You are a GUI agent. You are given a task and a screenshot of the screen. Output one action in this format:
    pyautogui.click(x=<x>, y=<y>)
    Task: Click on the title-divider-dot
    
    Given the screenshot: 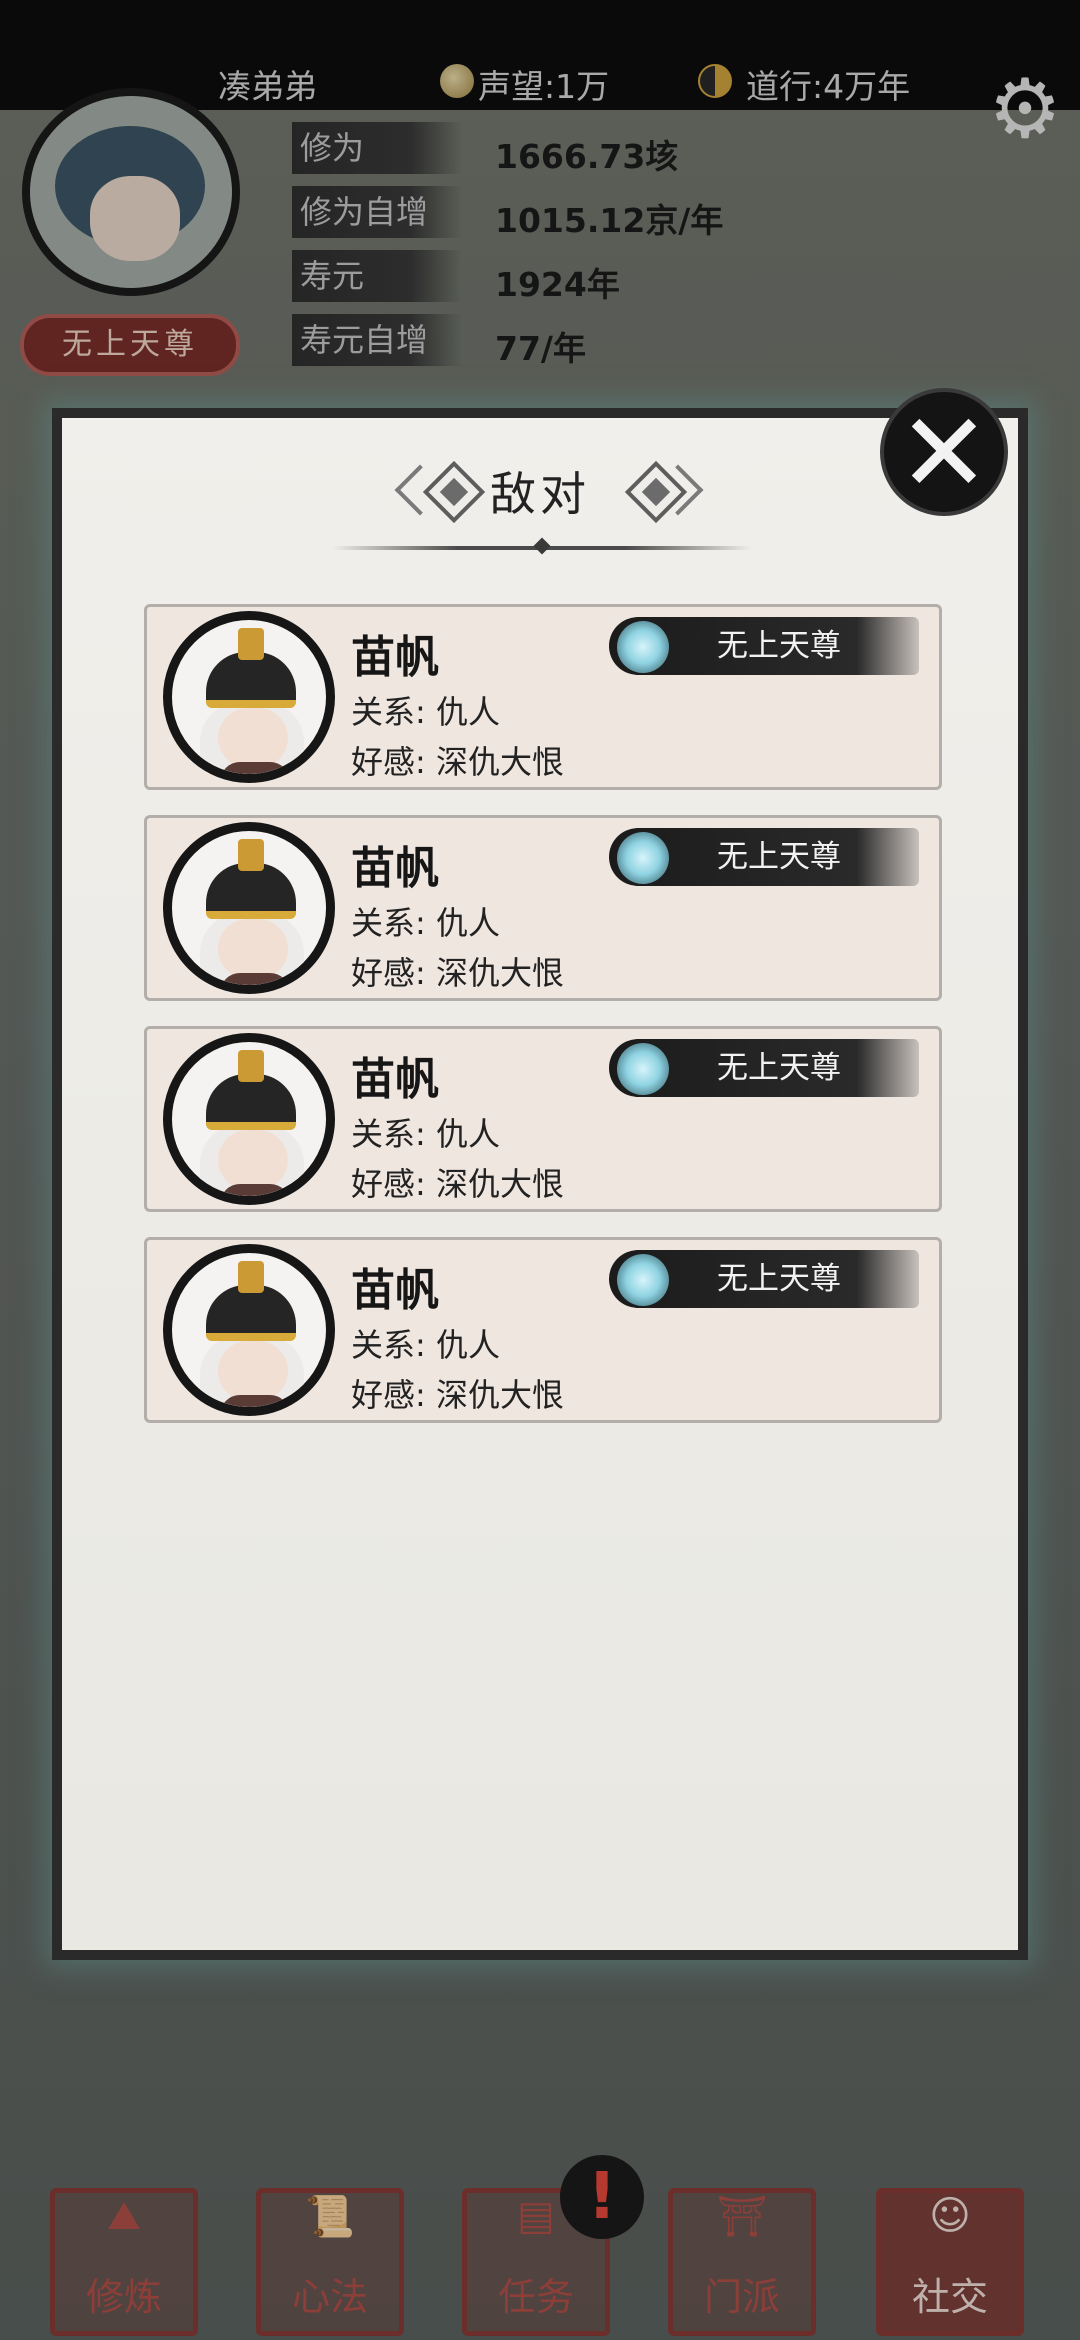 What is the action you would take?
    pyautogui.click(x=542, y=546)
    